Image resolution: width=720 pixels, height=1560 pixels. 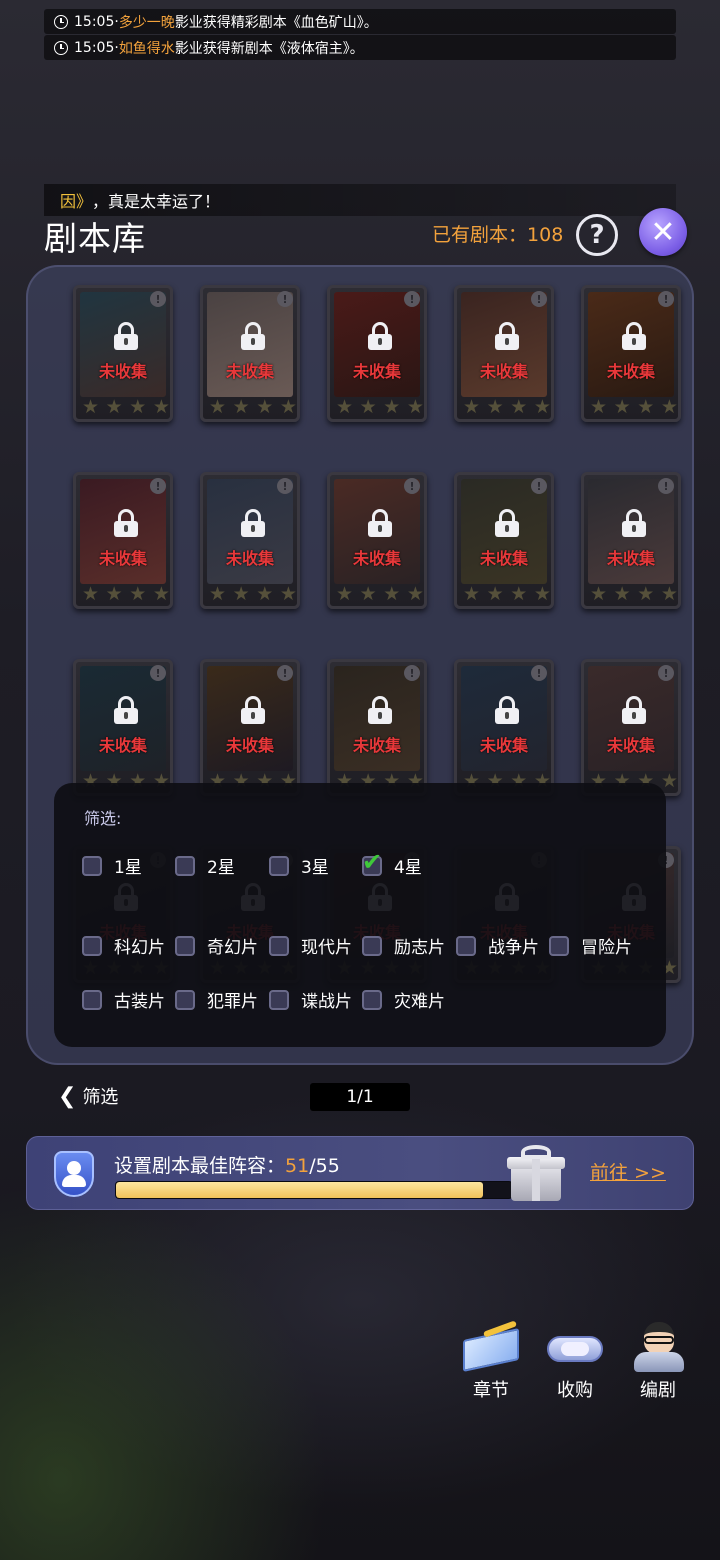 I want to click on genre-filter-option: 奇幻片, so click(x=216, y=945).